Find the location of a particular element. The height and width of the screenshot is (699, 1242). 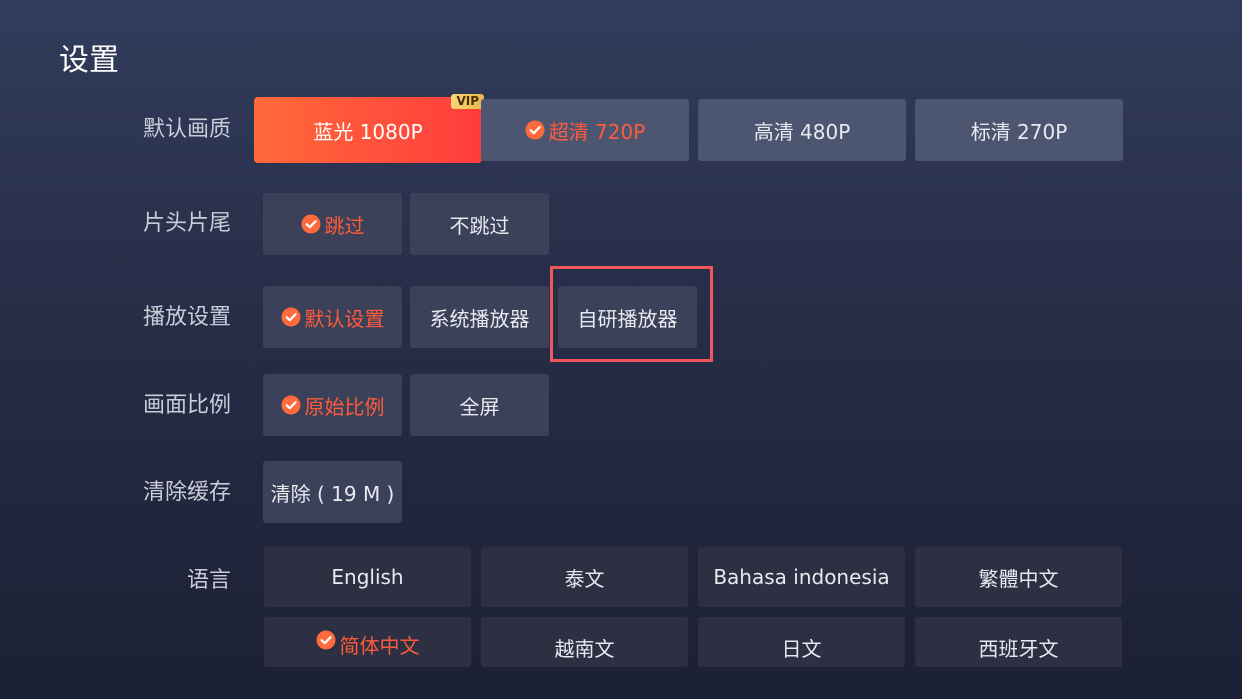

skip-option-noskip-label: 不跳过 is located at coordinates (479, 225).